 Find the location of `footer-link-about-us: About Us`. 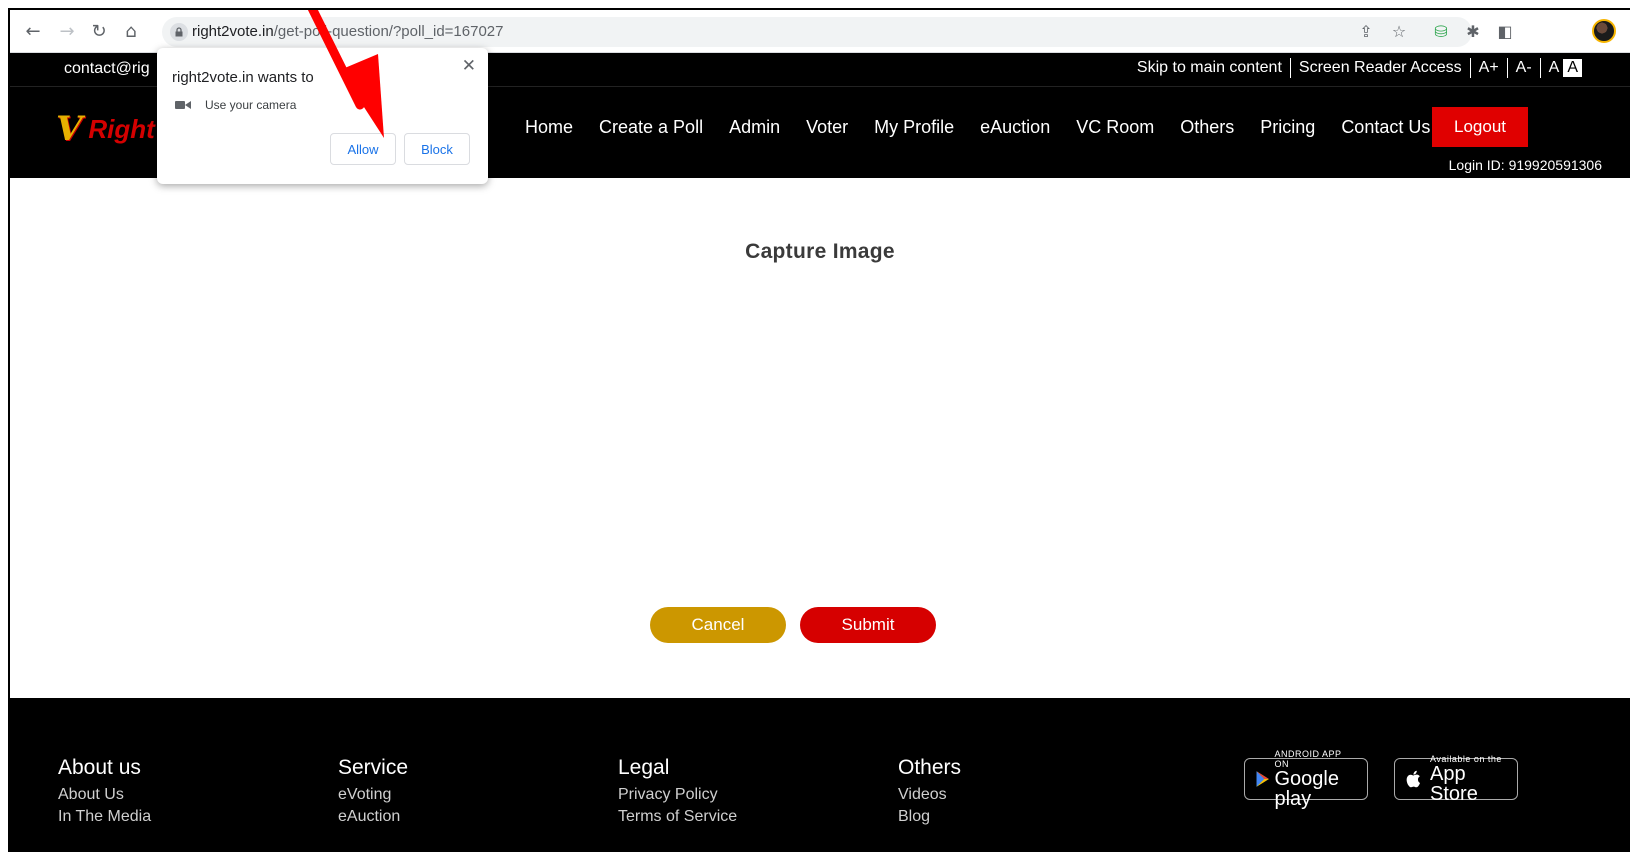

footer-link-about-us: About Us is located at coordinates (104, 795).